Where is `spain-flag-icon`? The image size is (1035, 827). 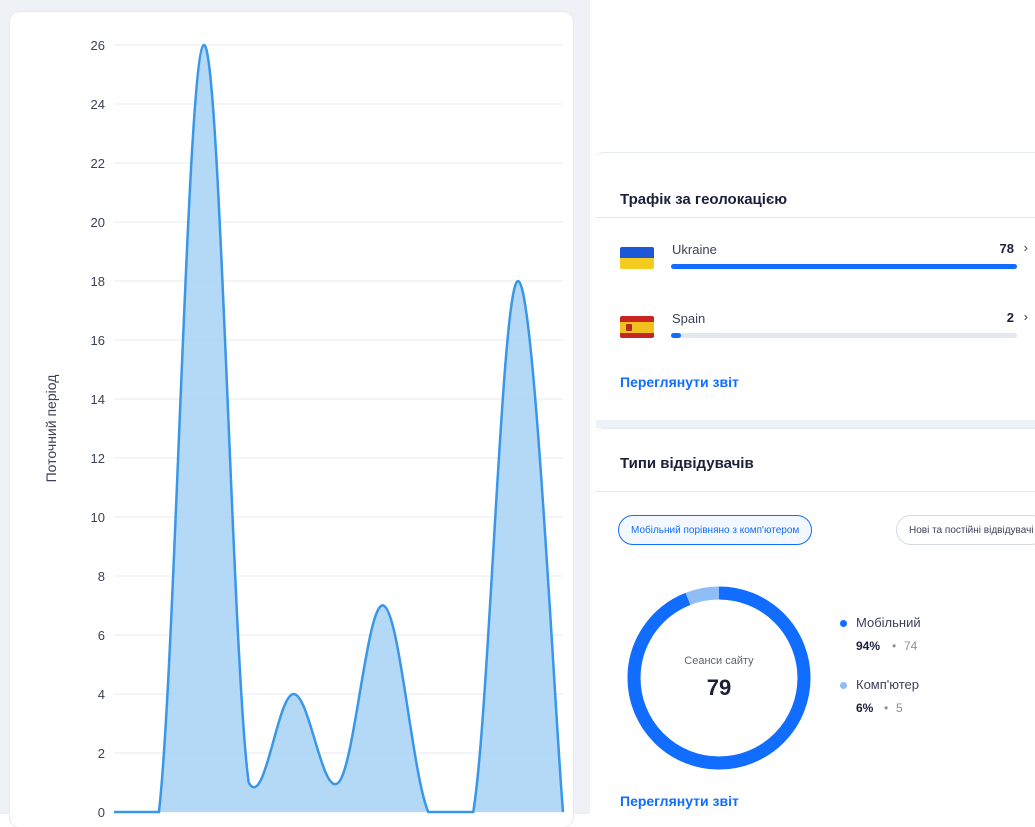 spain-flag-icon is located at coordinates (637, 327).